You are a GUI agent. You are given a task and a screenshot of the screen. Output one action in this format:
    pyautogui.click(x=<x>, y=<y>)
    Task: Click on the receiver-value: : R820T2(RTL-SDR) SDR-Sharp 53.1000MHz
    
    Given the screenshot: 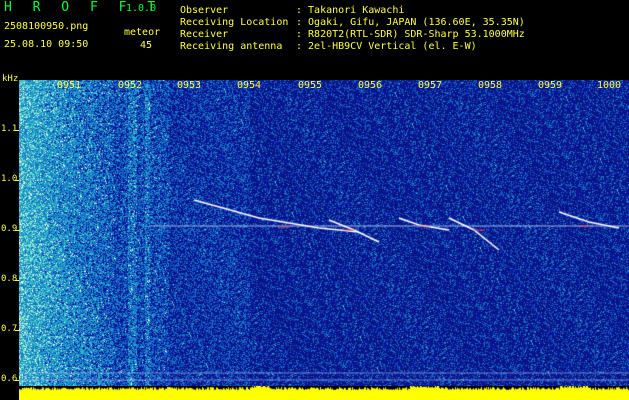 What is the action you would take?
    pyautogui.click(x=410, y=34)
    